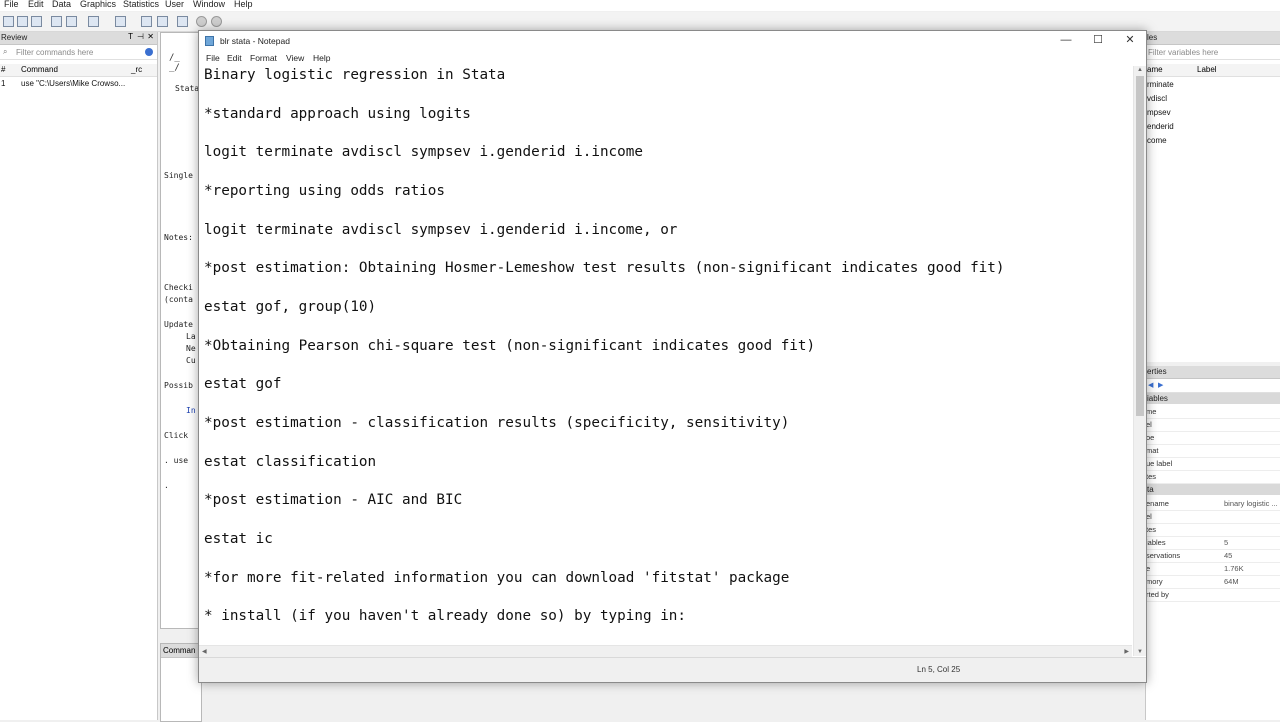 The image size is (1280, 722). What do you see at coordinates (1213, 556) in the screenshot?
I see `property-row: servations 45` at bounding box center [1213, 556].